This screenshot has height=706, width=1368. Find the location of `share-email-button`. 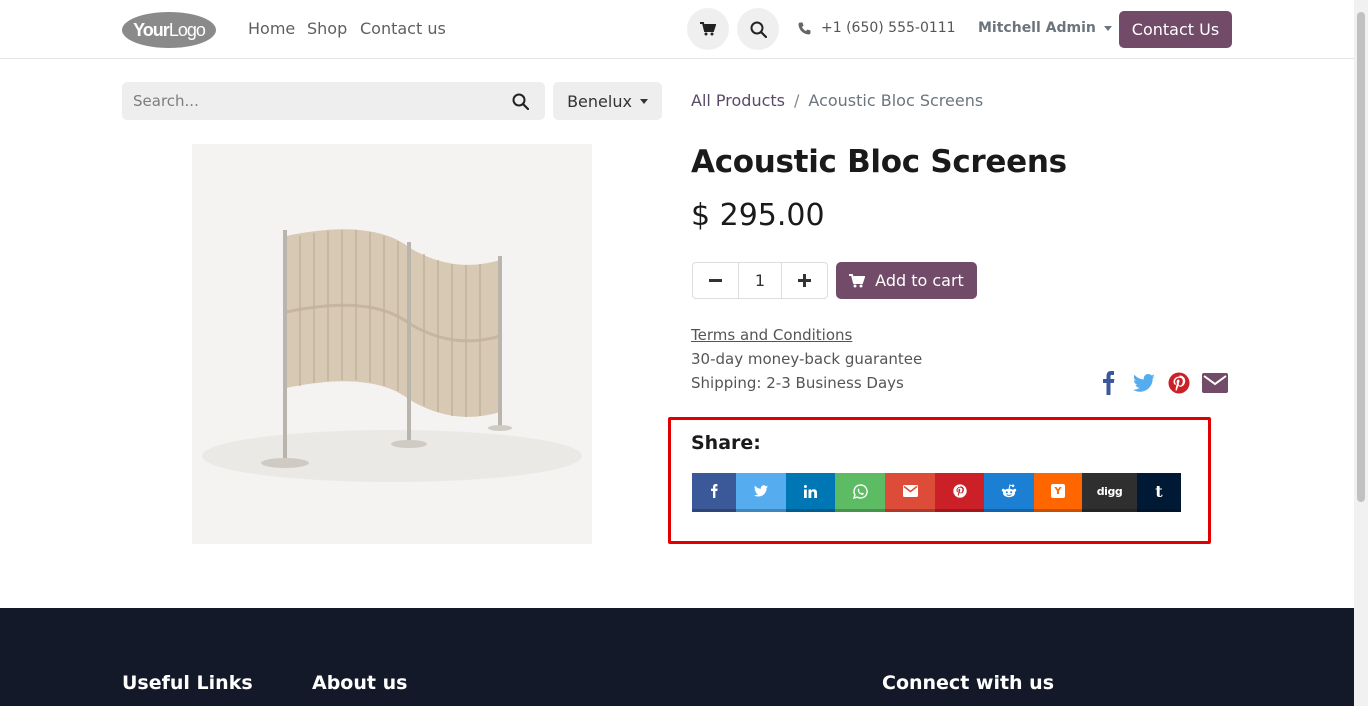

share-email-button is located at coordinates (910, 492).